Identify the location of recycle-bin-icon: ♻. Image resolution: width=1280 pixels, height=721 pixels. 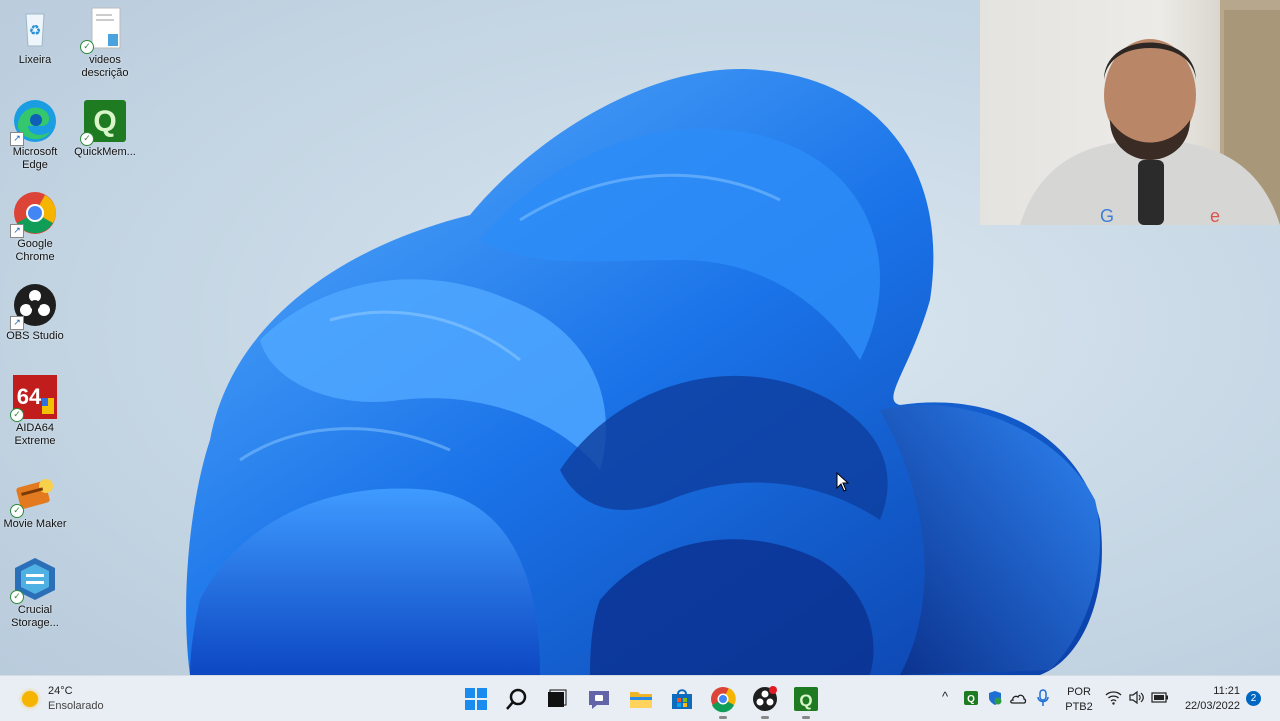
(35, 29).